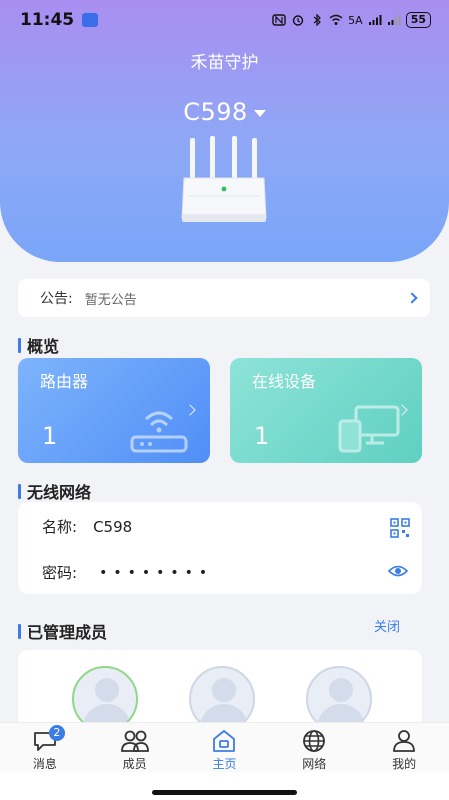  Describe the element at coordinates (394, 20) in the screenshot. I see `signal-secondary-icon` at that location.